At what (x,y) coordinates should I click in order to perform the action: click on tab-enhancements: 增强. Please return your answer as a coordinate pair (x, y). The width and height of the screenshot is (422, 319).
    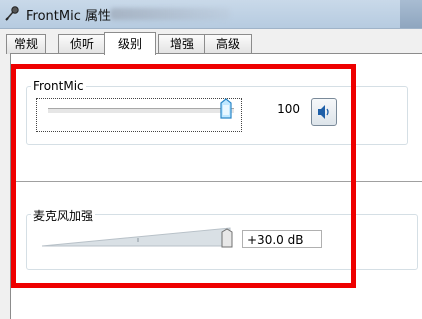
    Looking at the image, I should click on (182, 44).